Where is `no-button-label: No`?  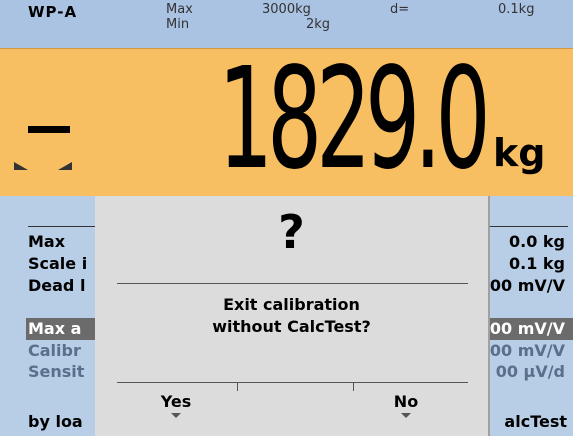
no-button-label: No is located at coordinates (406, 401).